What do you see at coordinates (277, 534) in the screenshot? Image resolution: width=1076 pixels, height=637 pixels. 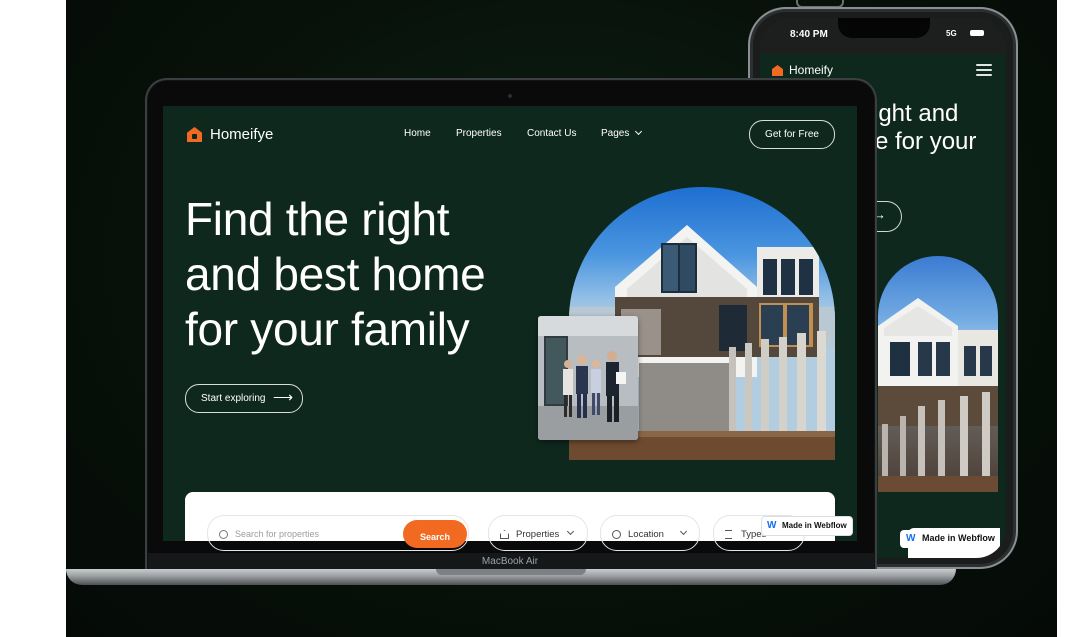 I see `search-placeholder: Search for properties` at bounding box center [277, 534].